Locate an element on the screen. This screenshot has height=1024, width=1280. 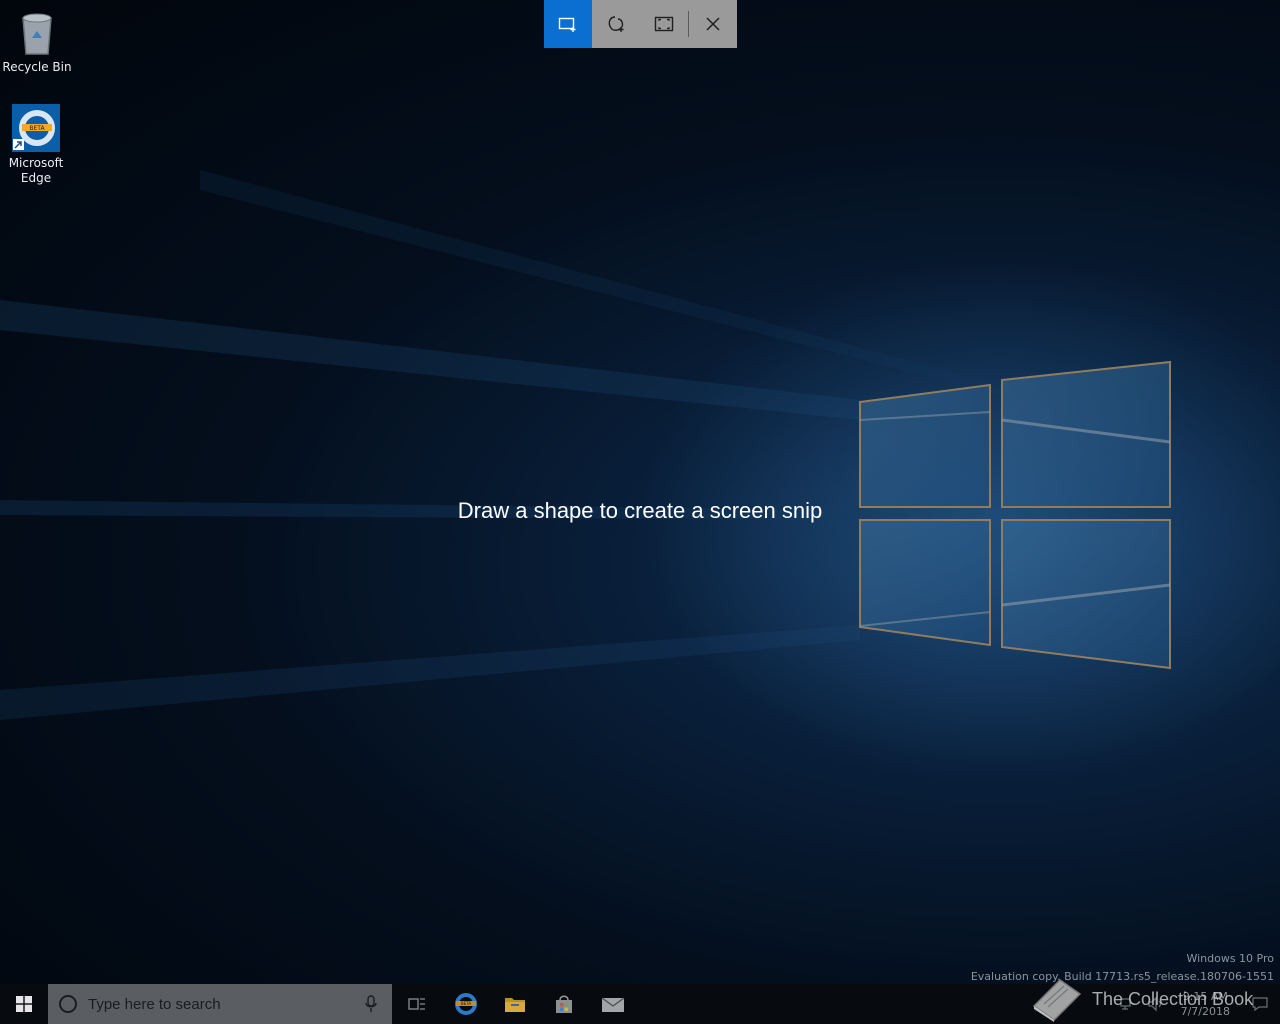
start-button is located at coordinates (24, 1004).